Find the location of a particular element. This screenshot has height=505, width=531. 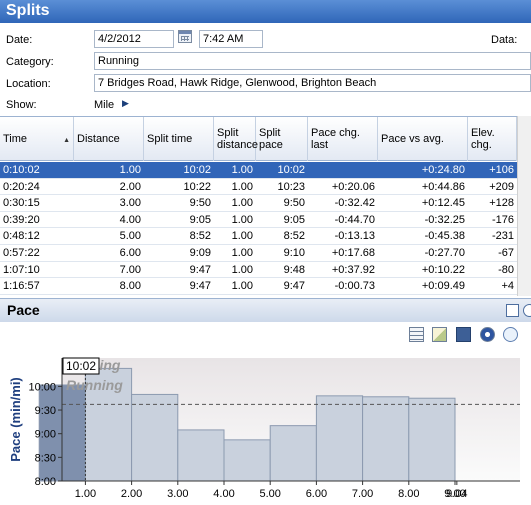

time-field: 7:42 AM is located at coordinates (231, 39).